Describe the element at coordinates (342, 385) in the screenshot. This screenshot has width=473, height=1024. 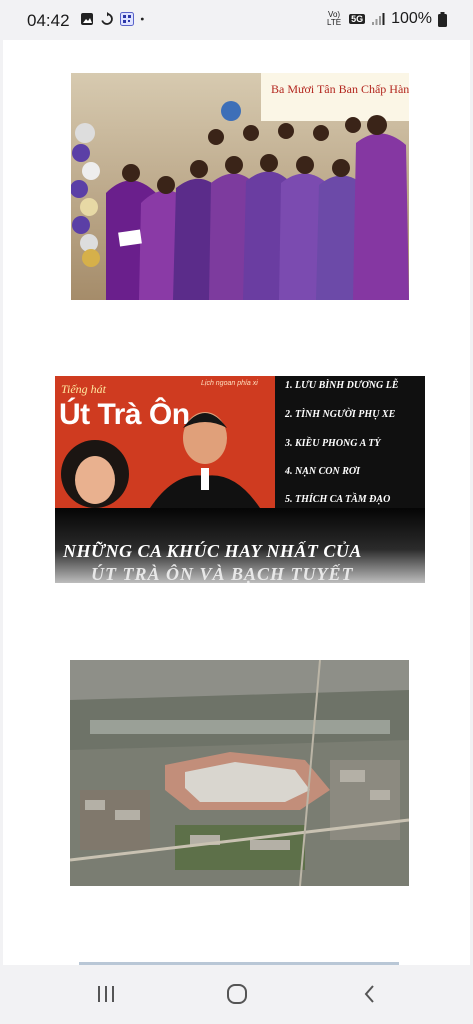
I see `track-item: 1. LƯU BÌNH DƯƠNG LỄ` at that location.